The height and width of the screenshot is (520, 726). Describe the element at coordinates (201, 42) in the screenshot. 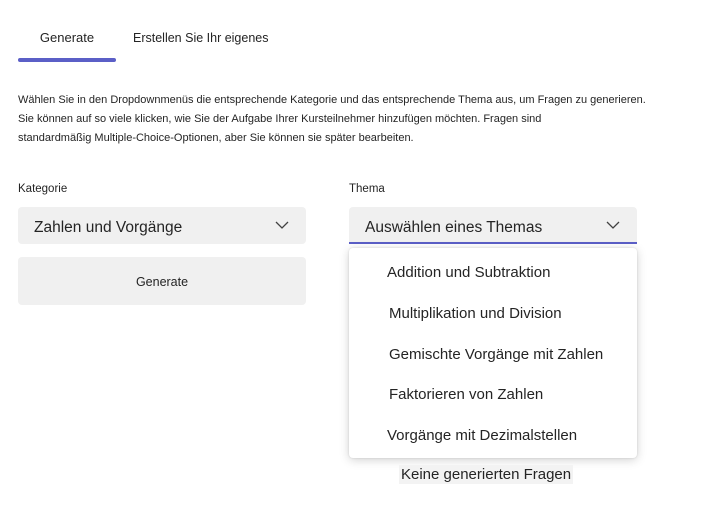

I see `tab-create-your-own: Erstellen Sie Ihr eigenes` at that location.